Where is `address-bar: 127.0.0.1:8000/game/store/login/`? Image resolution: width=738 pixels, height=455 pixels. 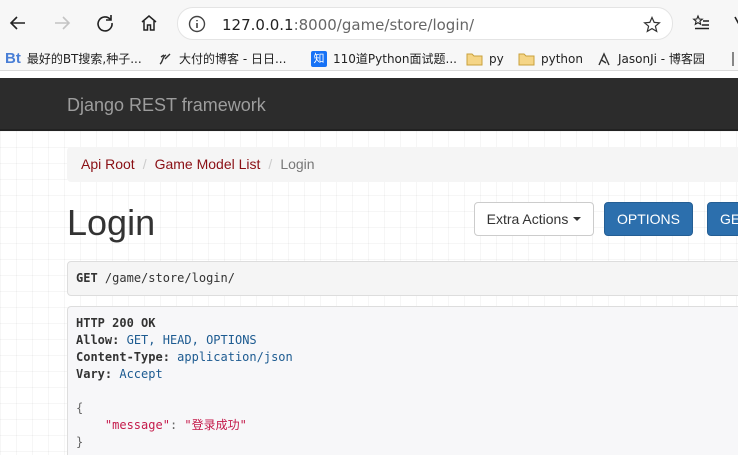 address-bar: 127.0.0.1:8000/game/store/login/ is located at coordinates (425, 23).